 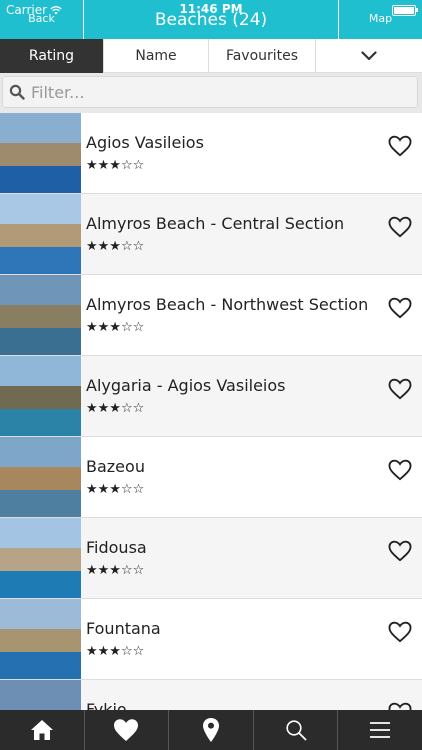 What do you see at coordinates (186, 385) in the screenshot?
I see `beach-name: Alygaria - Agios Vasileios` at bounding box center [186, 385].